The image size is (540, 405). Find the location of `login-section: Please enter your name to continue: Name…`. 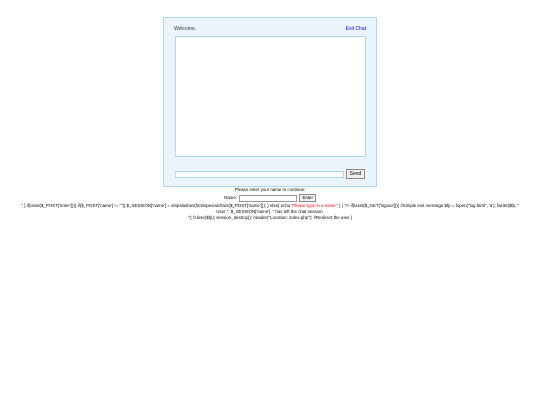

login-section: Please enter your name to continue: Name… is located at coordinates (270, 204).